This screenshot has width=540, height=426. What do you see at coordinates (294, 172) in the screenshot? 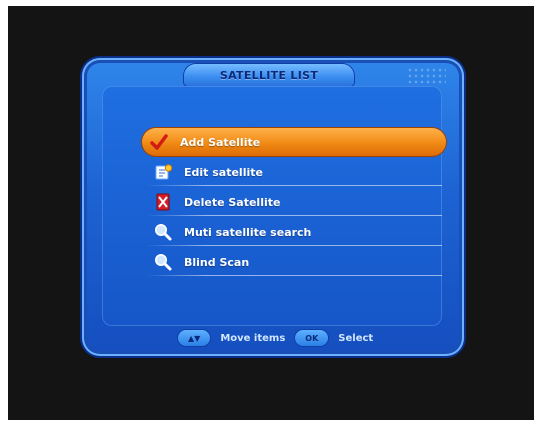
I see `menu-item-edit-satellite: Edit satellite` at bounding box center [294, 172].